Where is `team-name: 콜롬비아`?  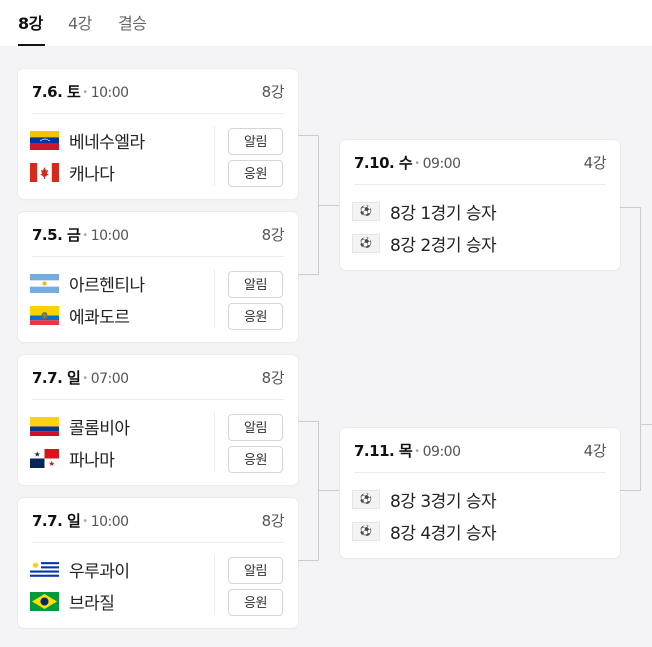 team-name: 콜롬비아 is located at coordinates (99, 428).